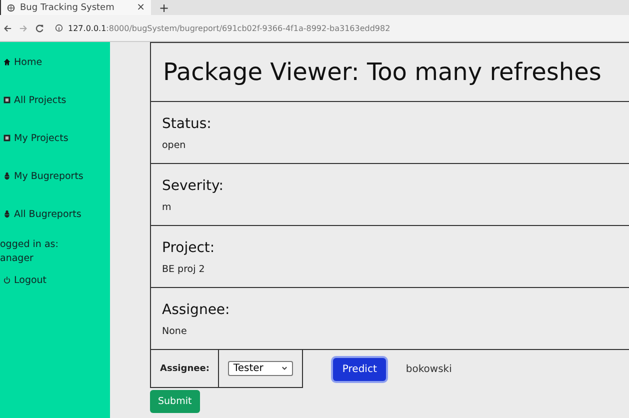 This screenshot has width=629, height=418. Describe the element at coordinates (56, 100) in the screenshot. I see `sidebar-link: All Projects` at that location.